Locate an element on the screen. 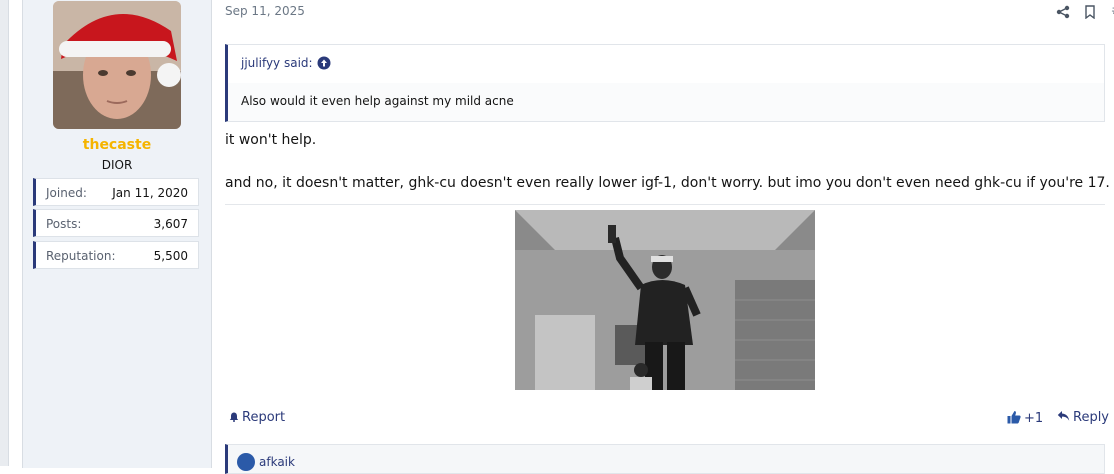 The image size is (1114, 474). stat-value: 3,607 is located at coordinates (170, 224).